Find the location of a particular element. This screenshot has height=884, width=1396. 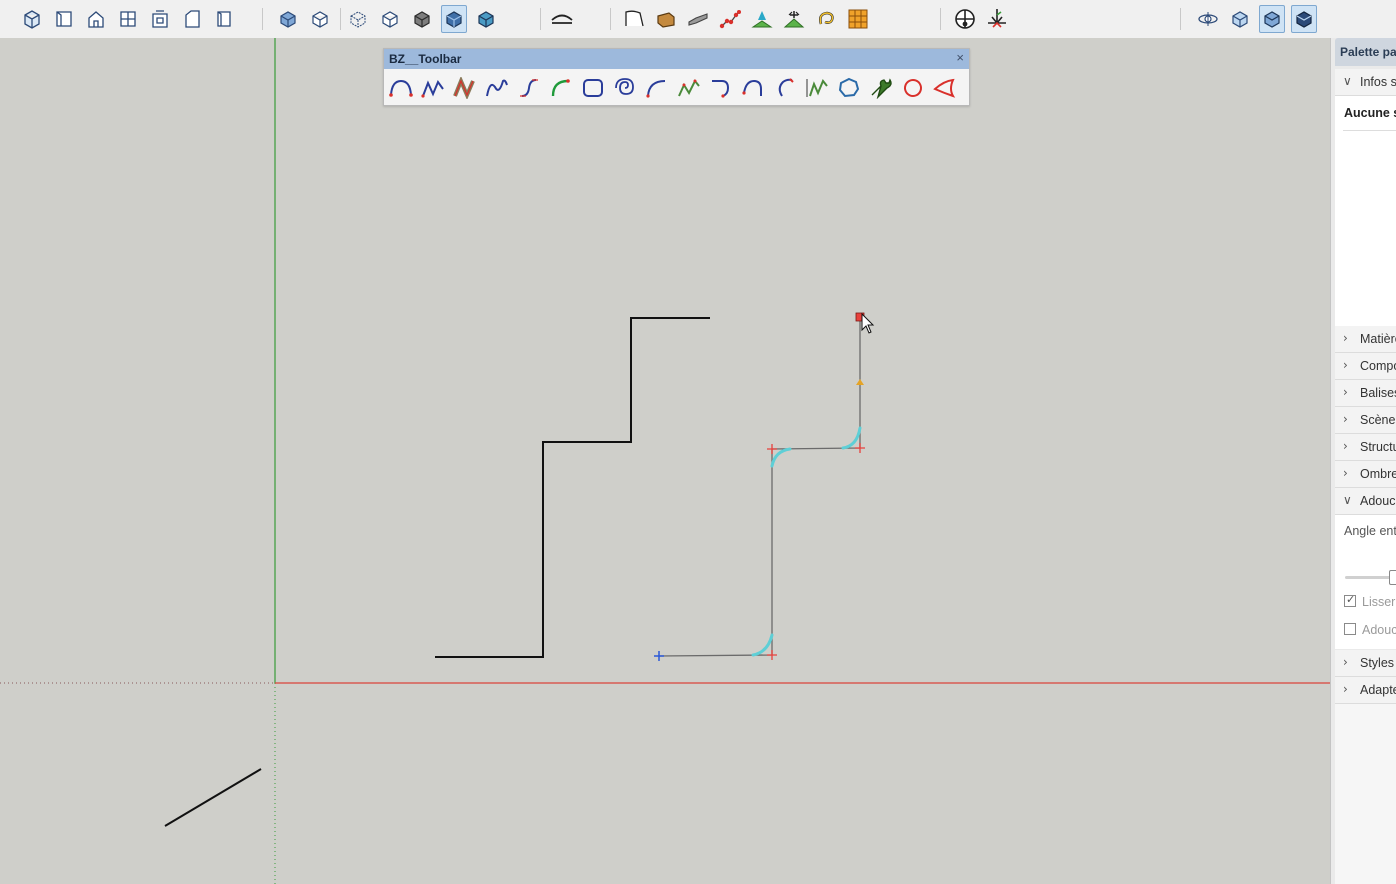

section-components: › Composants is located at coordinates (1365, 366).